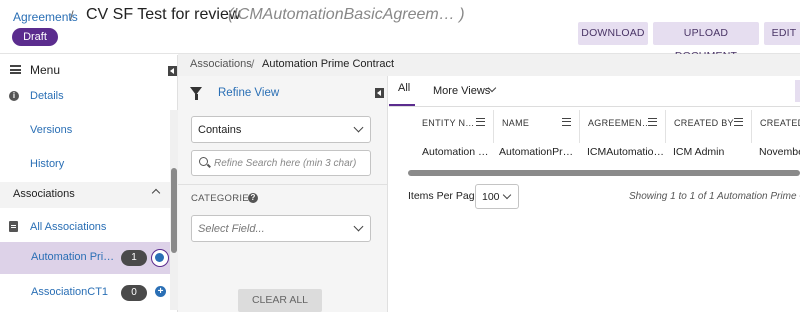 Image resolution: width=800 pixels, height=312 pixels. What do you see at coordinates (223, 198) in the screenshot?
I see `categories-label: CATEGORIES` at bounding box center [223, 198].